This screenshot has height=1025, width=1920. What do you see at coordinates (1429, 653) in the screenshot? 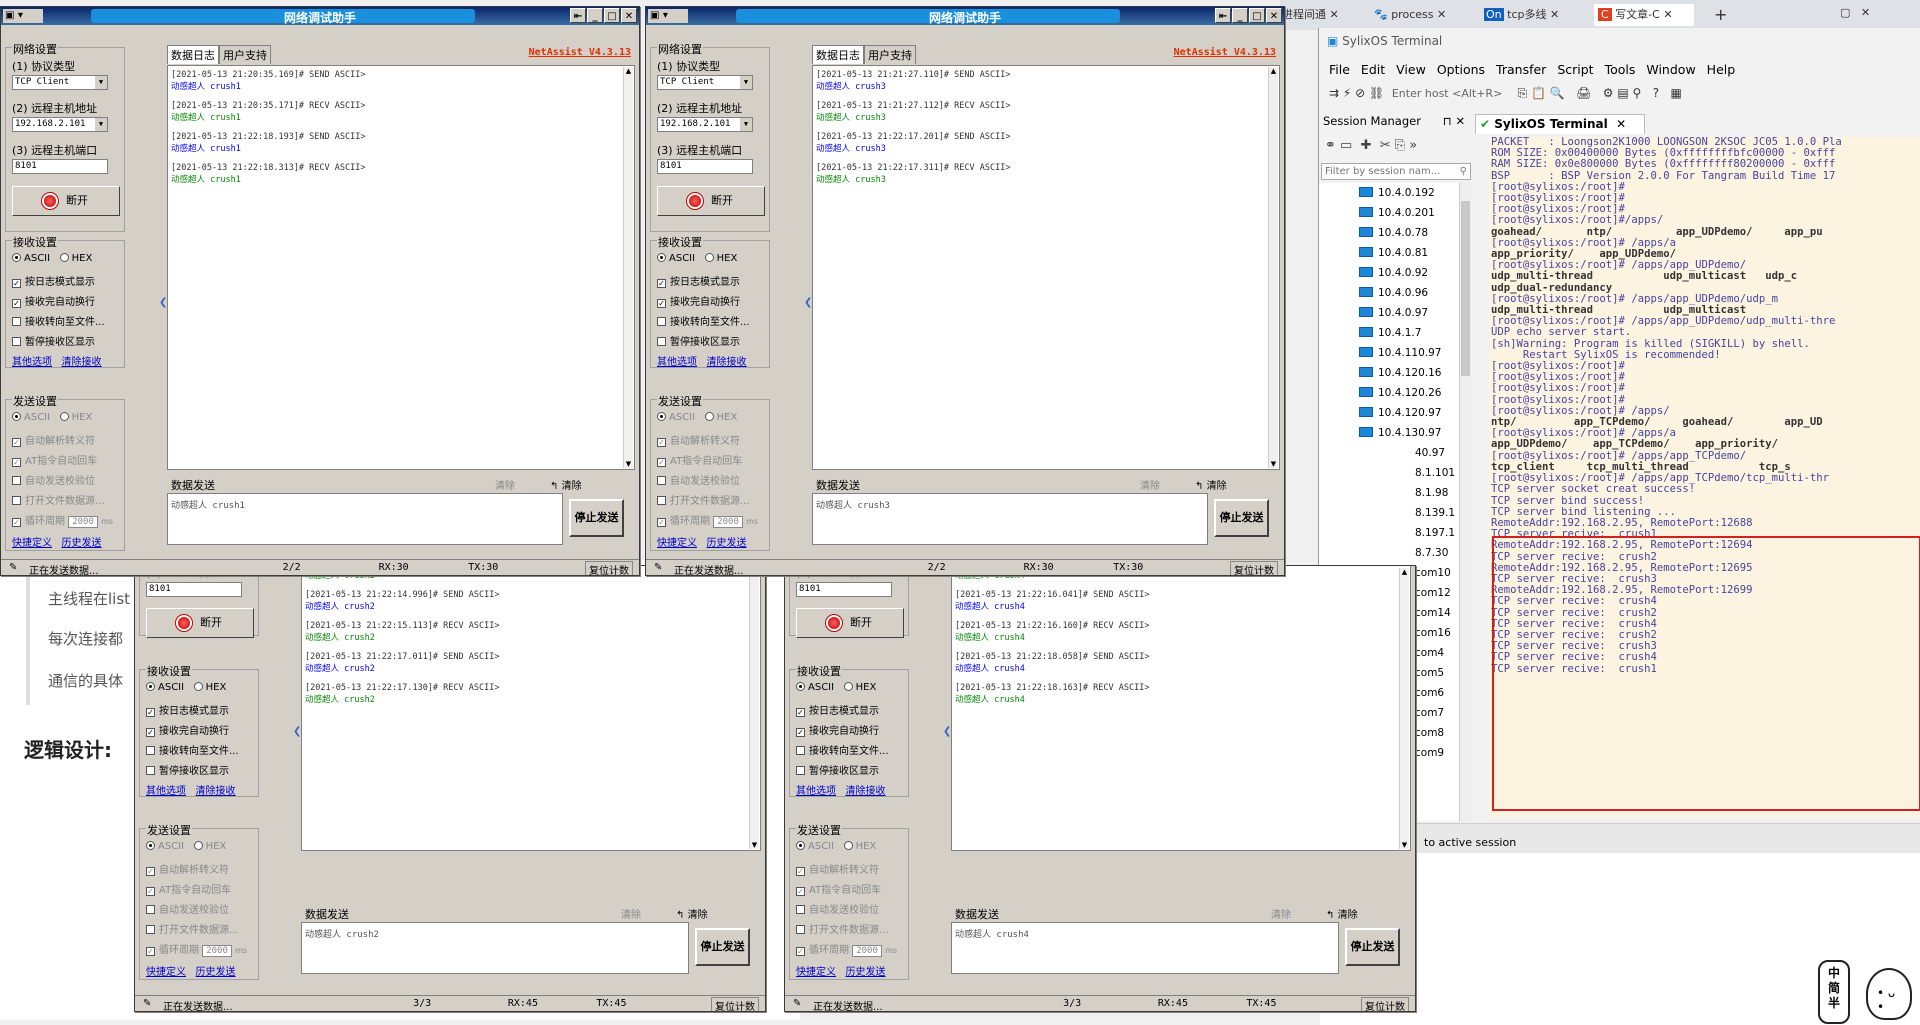
I see `session-item: com4` at bounding box center [1429, 653].